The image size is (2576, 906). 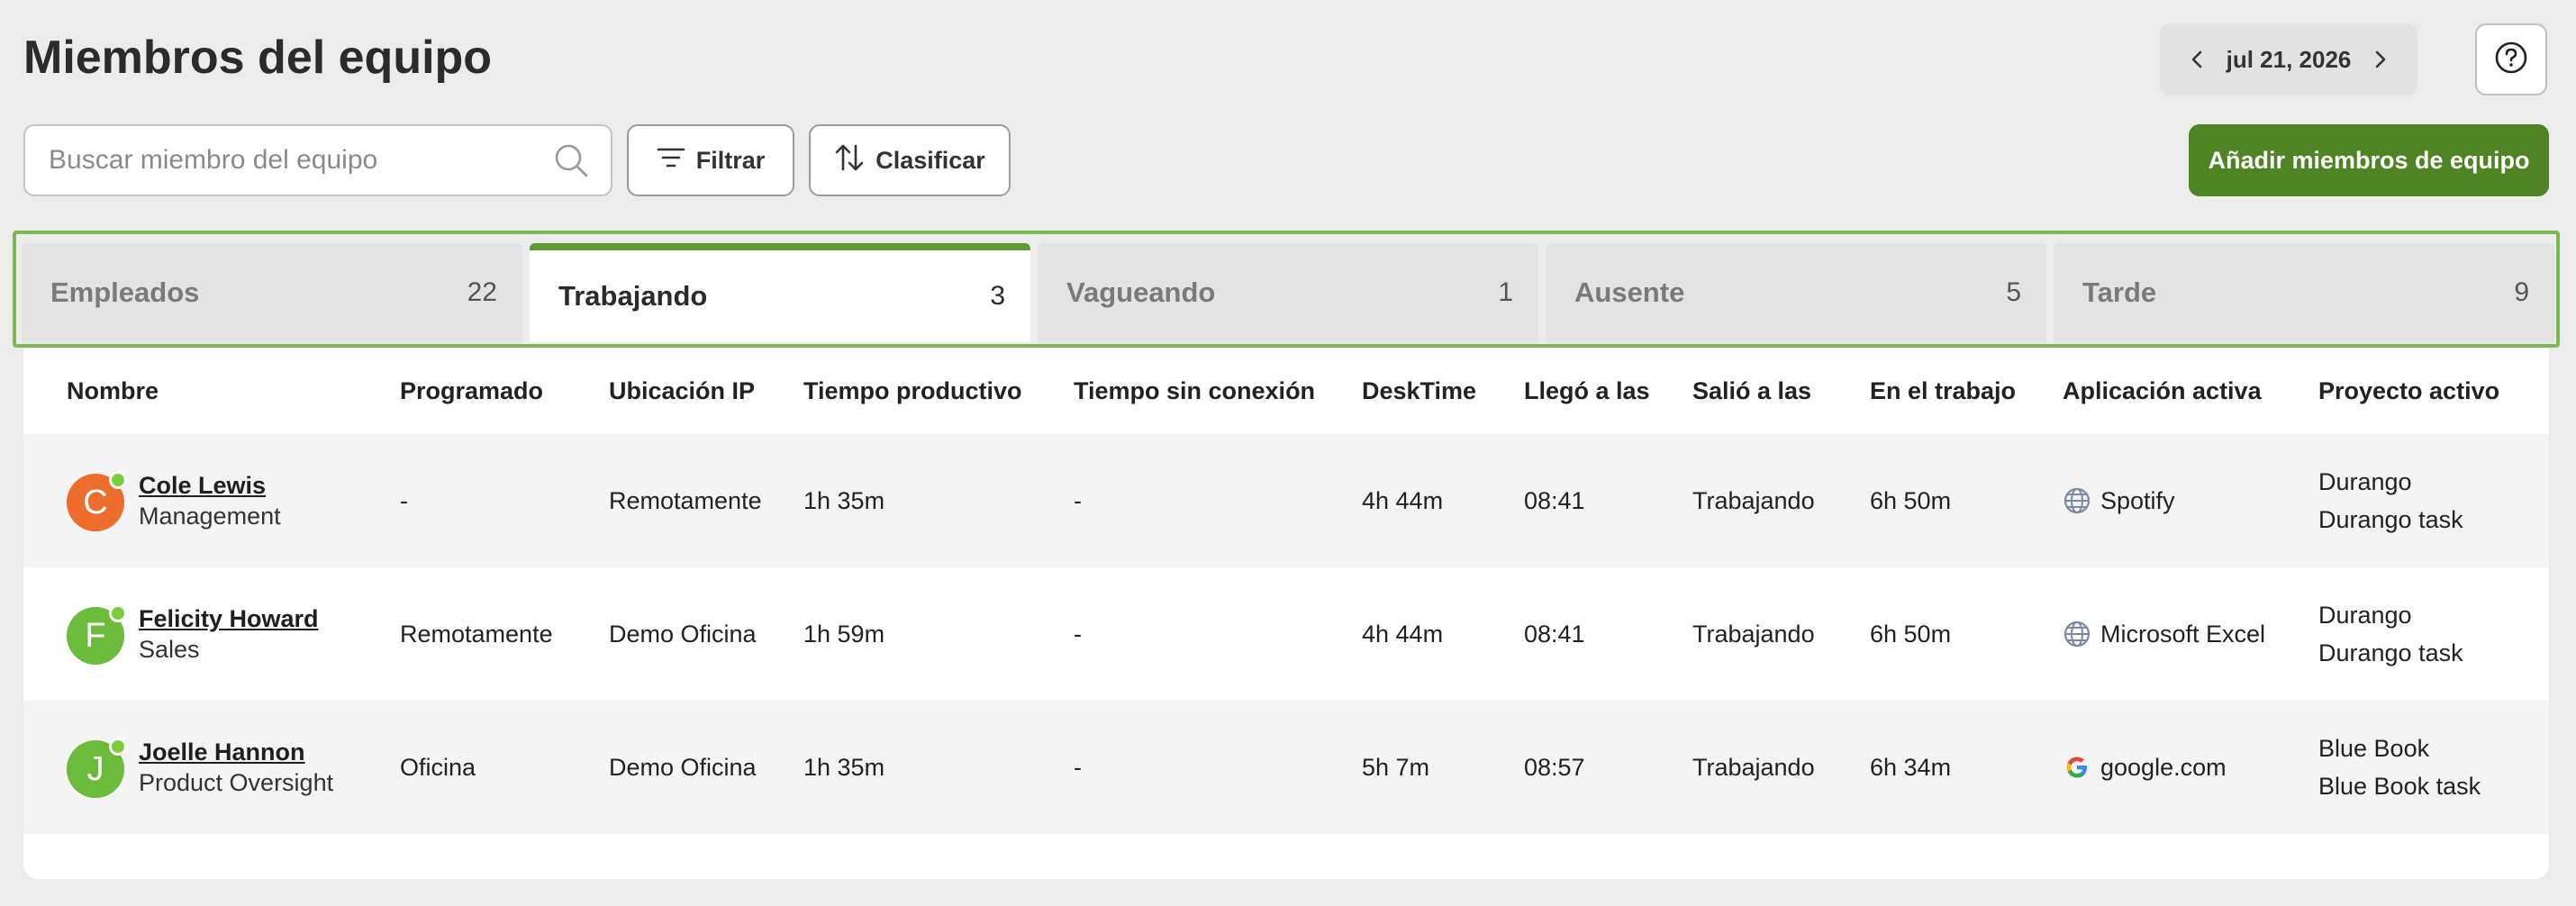 What do you see at coordinates (2183, 634) in the screenshot?
I see `active-app-name: Microsoft Excel` at bounding box center [2183, 634].